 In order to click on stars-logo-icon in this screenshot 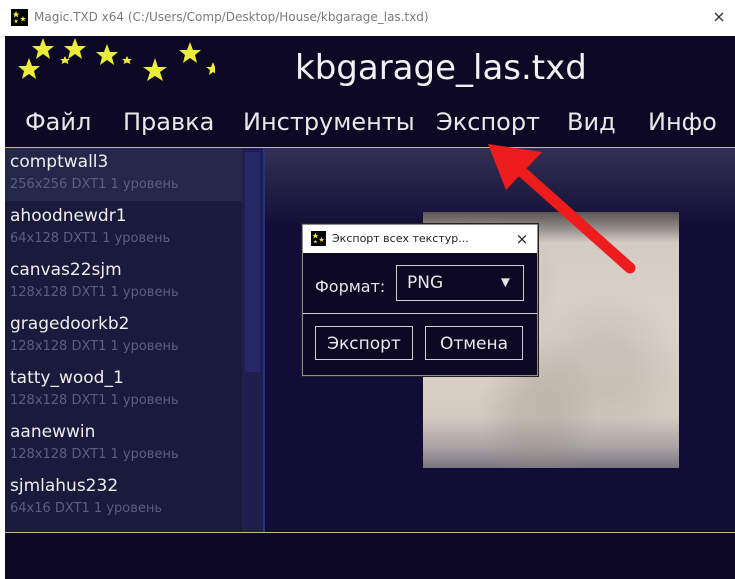, I will do `click(116, 59)`.